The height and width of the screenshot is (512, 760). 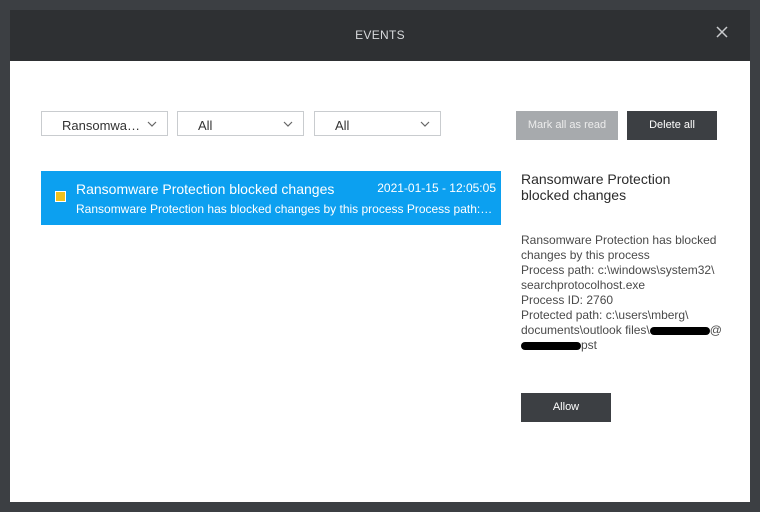 I want to click on detail-line-with-redaction: pst, so click(x=628, y=345).